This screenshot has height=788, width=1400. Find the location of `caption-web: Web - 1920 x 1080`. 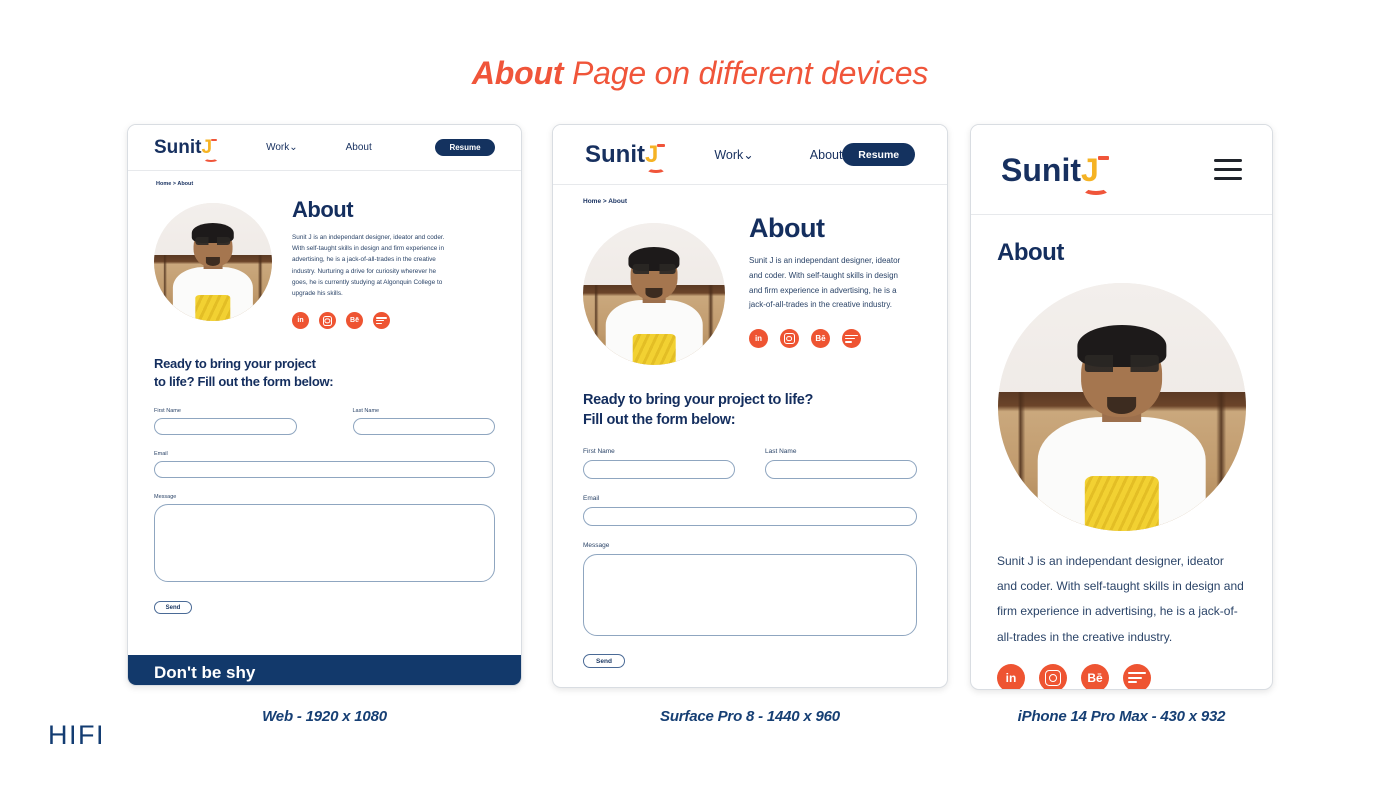

caption-web: Web - 1920 x 1080 is located at coordinates (324, 716).